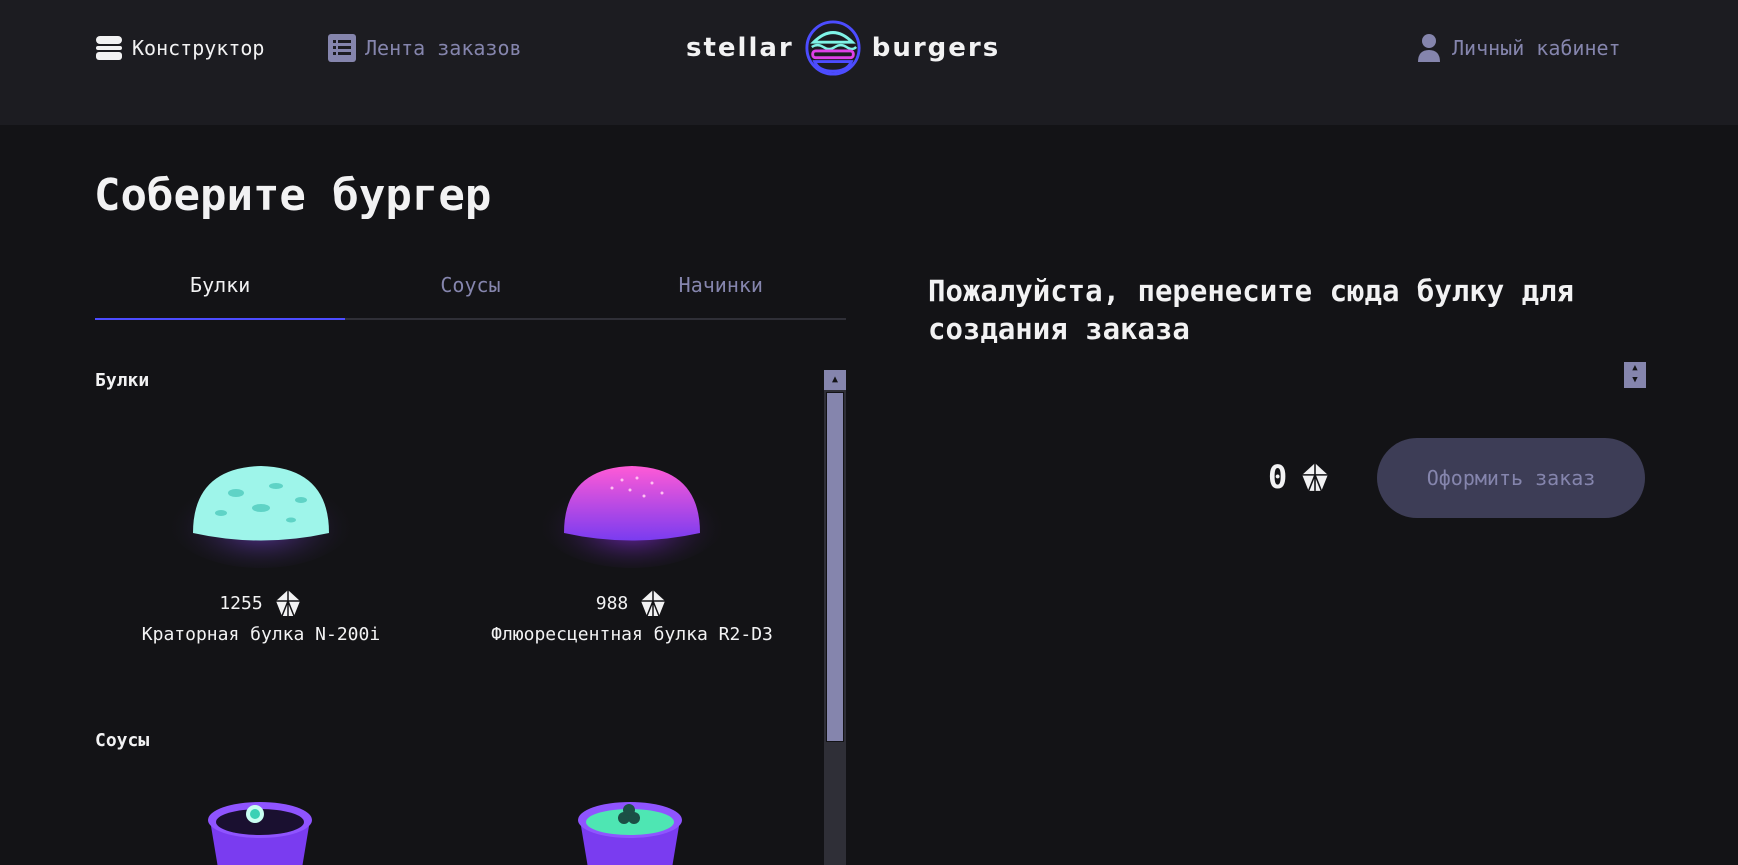 The height and width of the screenshot is (865, 1738). I want to click on nav-feed: Лента заказов, so click(424, 48).